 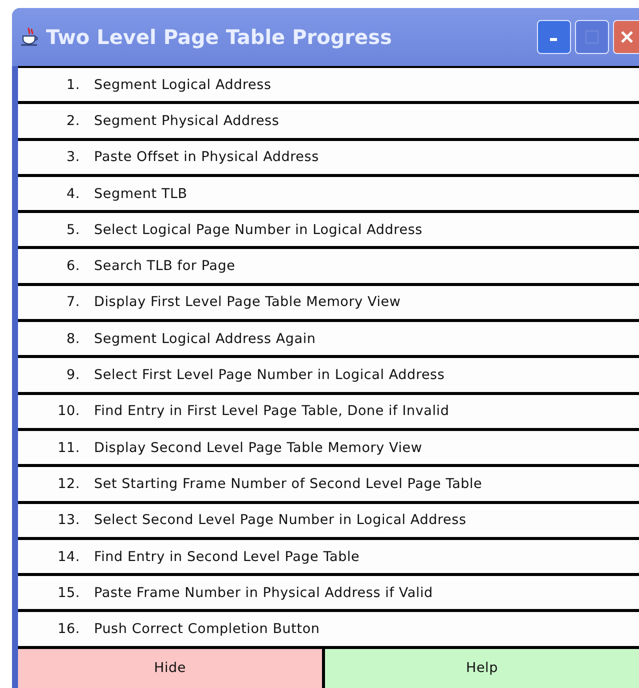 I want to click on close-button, so click(x=626, y=37).